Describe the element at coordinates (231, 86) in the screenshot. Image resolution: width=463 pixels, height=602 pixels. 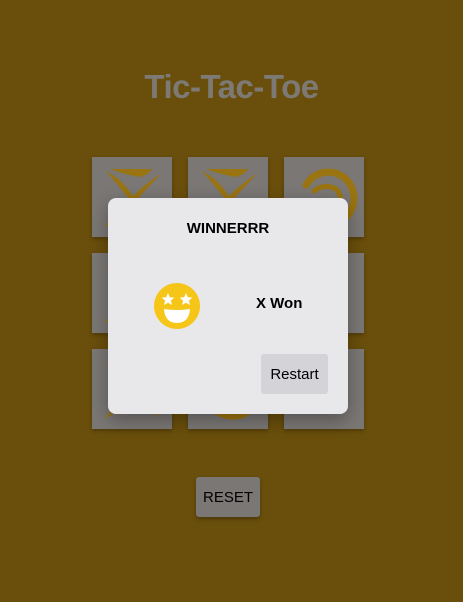
I see `game-title: Tic-Tac-Toe` at that location.